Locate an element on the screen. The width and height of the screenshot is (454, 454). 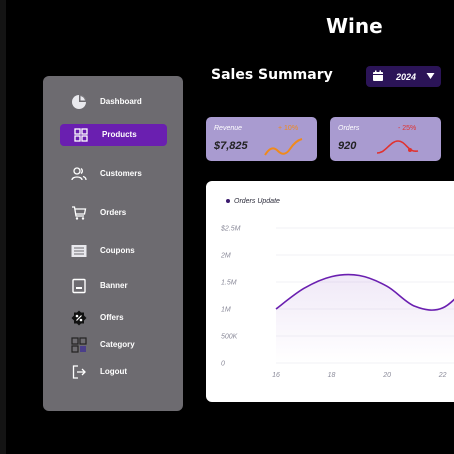
sidebar-item-dashboard: Dashboard is located at coordinates (113, 102).